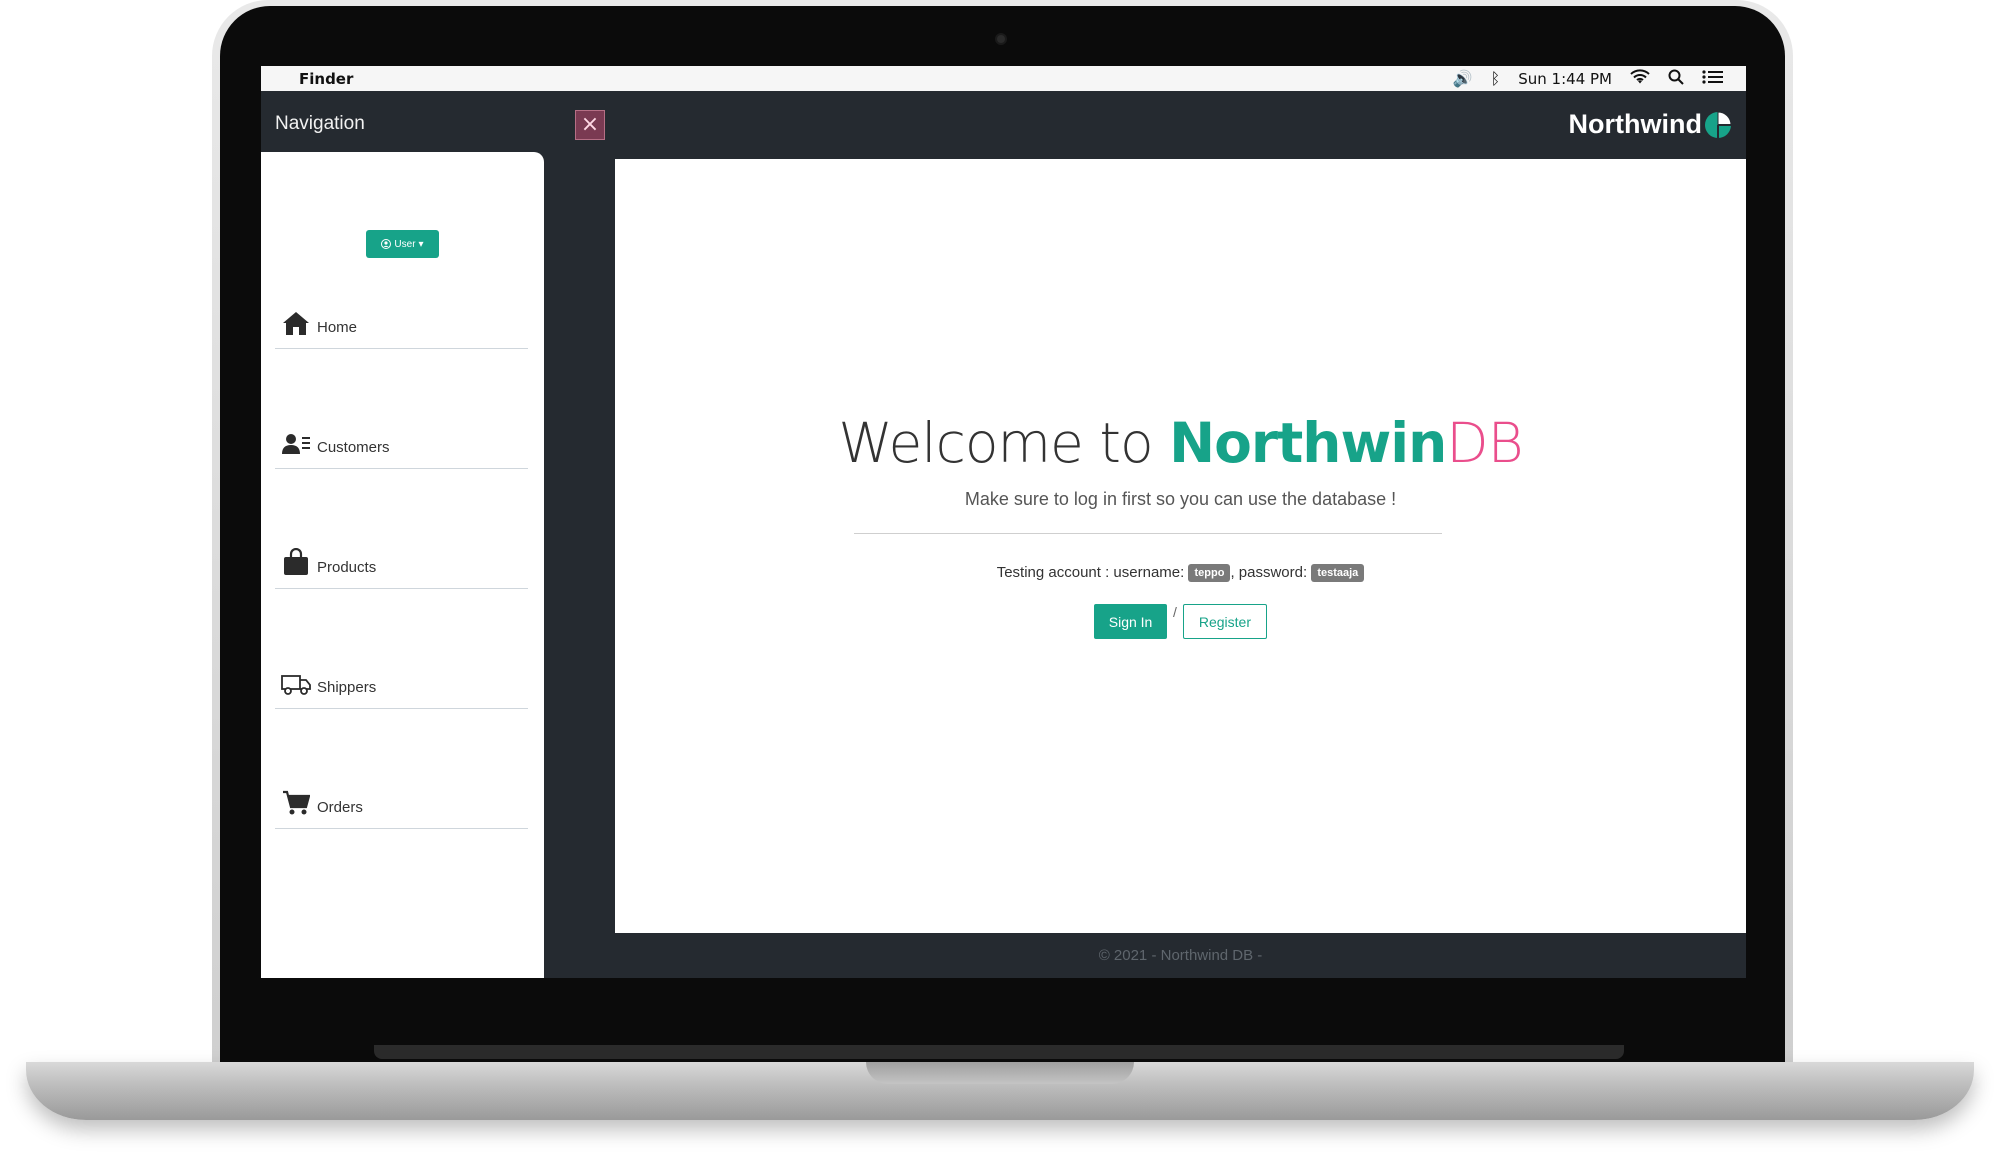  What do you see at coordinates (1269, 572) in the screenshot?
I see `password-label: , password:` at bounding box center [1269, 572].